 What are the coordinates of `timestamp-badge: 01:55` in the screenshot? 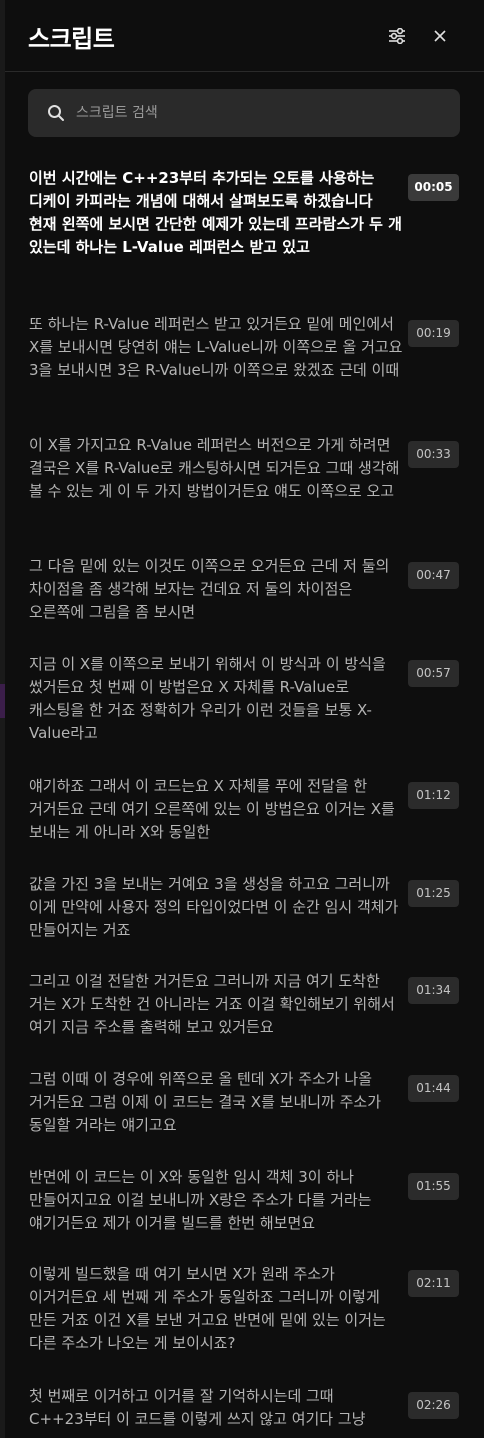 It's located at (433, 1186).